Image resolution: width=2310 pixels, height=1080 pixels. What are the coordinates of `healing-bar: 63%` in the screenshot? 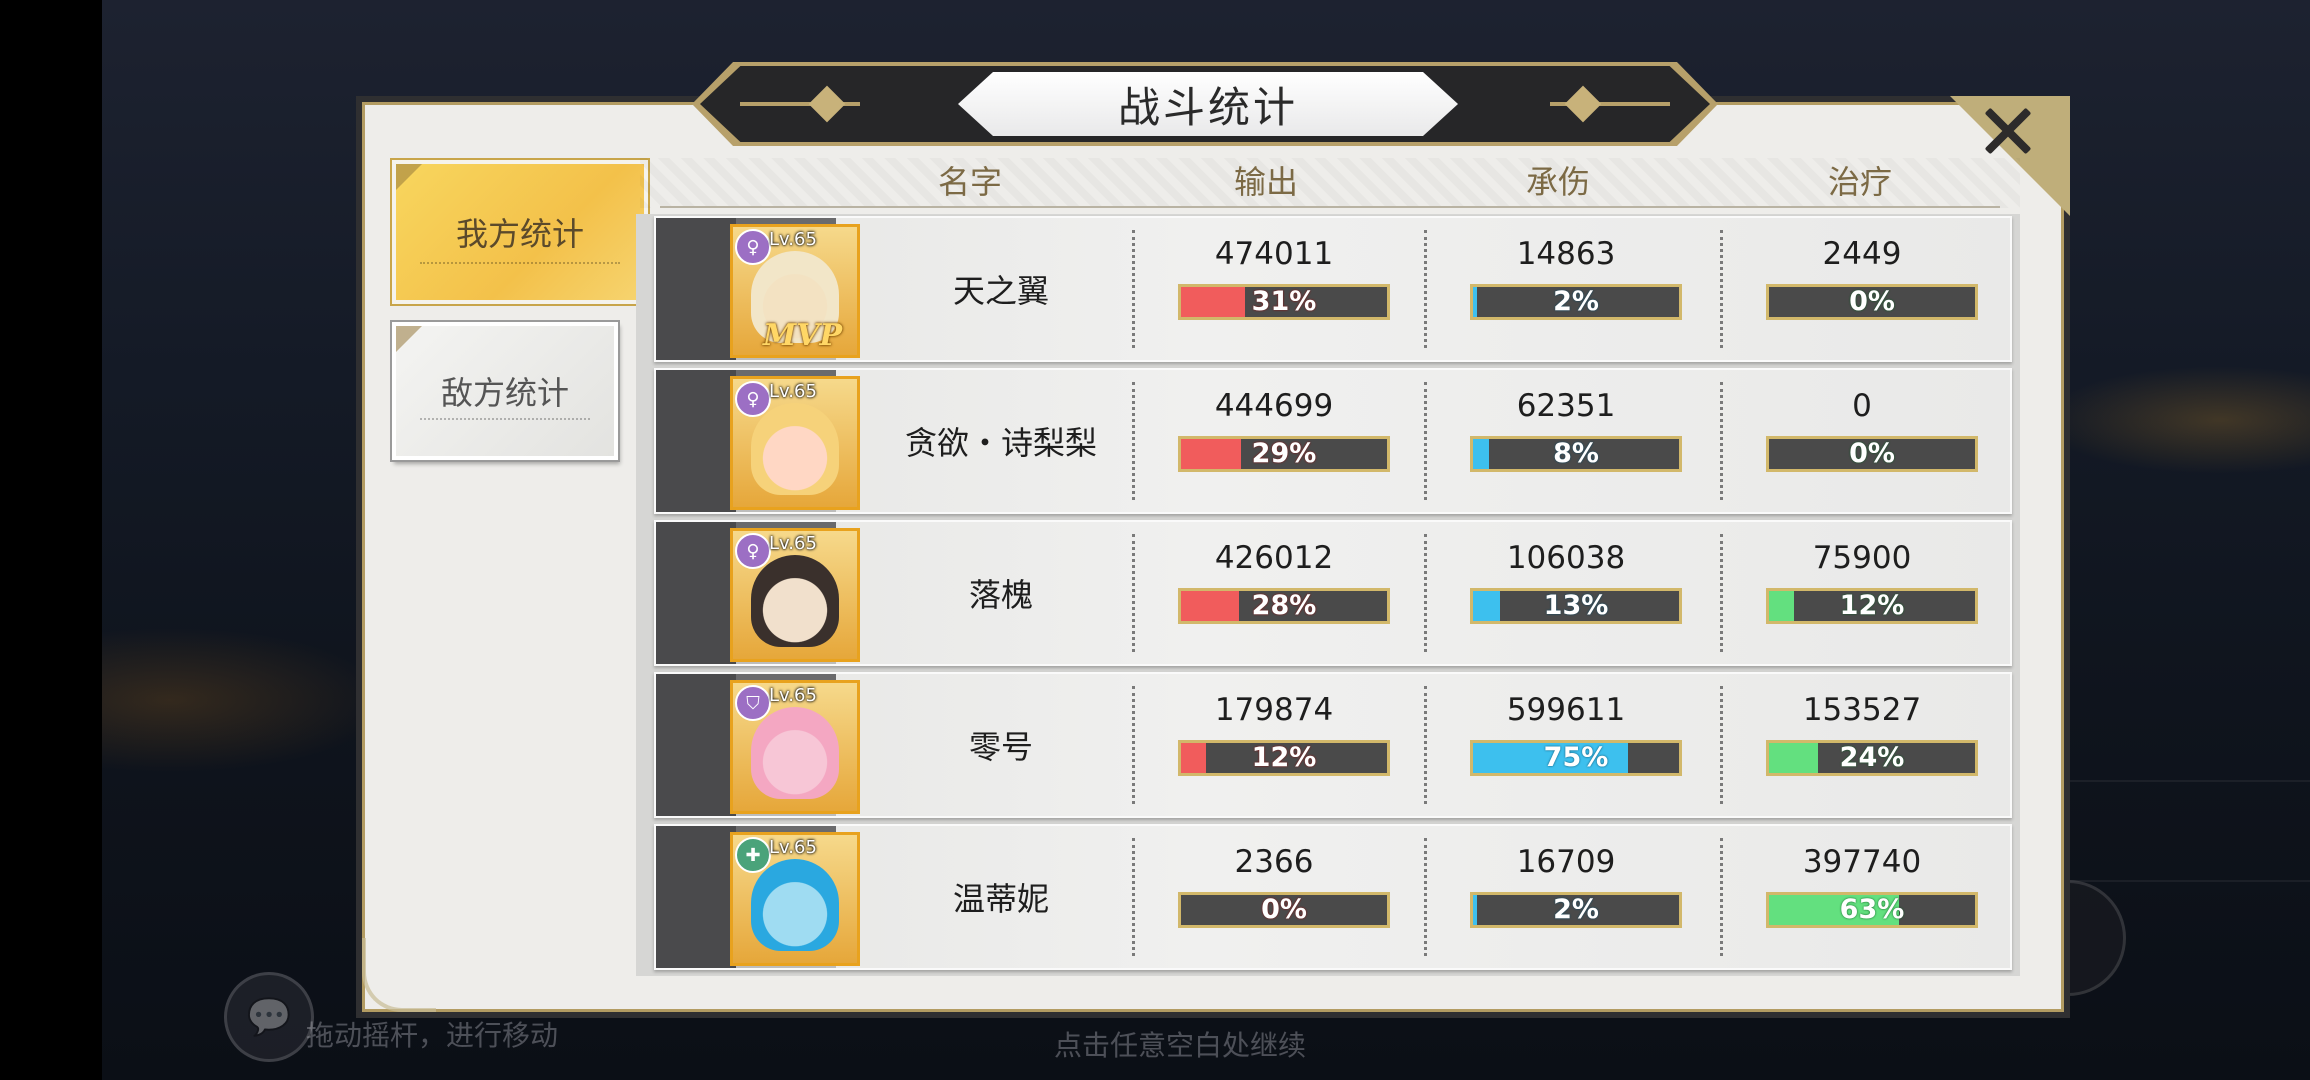 It's located at (1872, 910).